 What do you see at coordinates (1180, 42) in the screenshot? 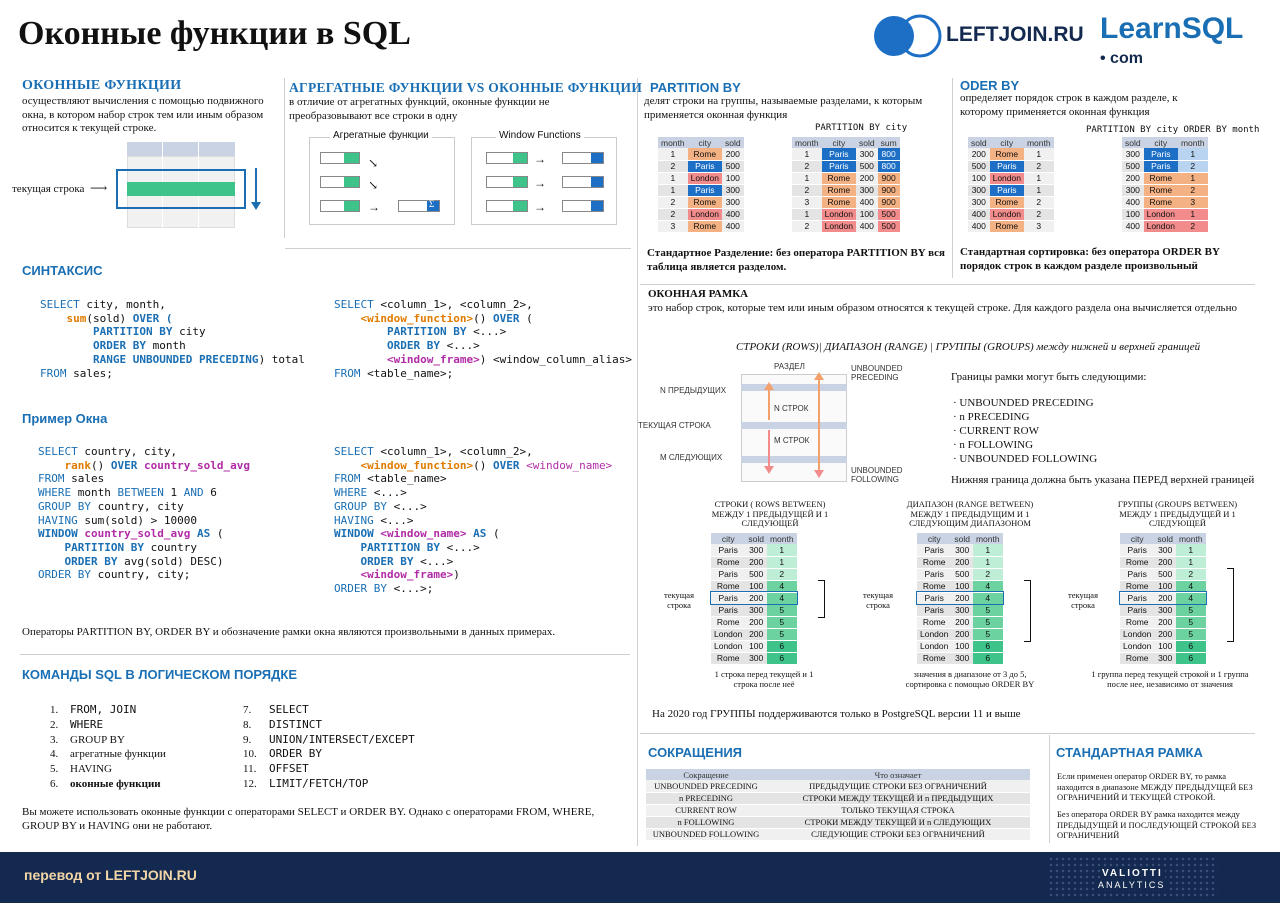
I see `learnsql-logo: LearnSQL • com` at bounding box center [1180, 42].